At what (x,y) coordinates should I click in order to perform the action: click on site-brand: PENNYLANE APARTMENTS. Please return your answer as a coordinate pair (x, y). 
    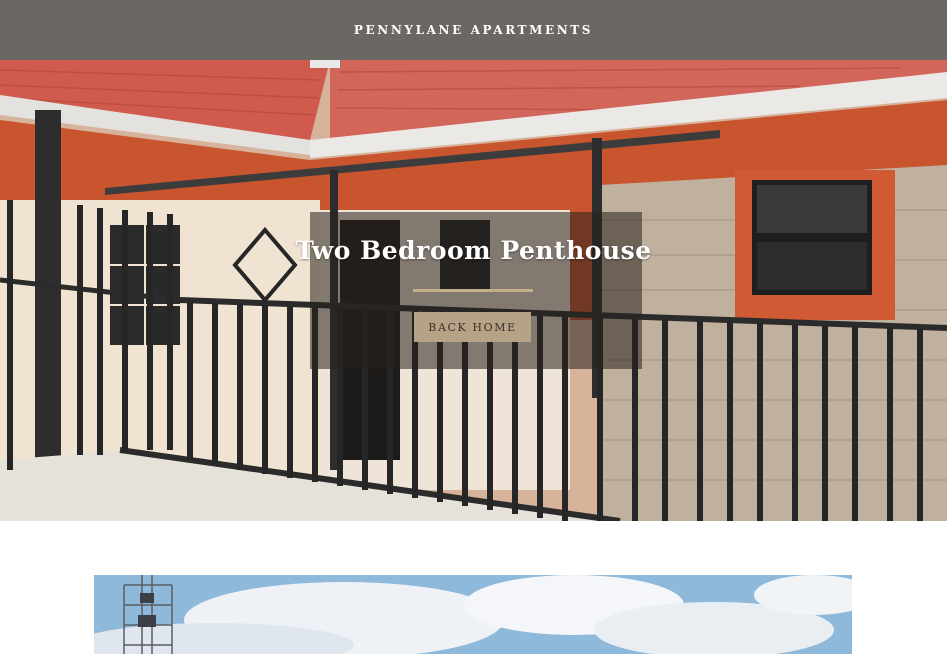
    Looking at the image, I should click on (473, 30).